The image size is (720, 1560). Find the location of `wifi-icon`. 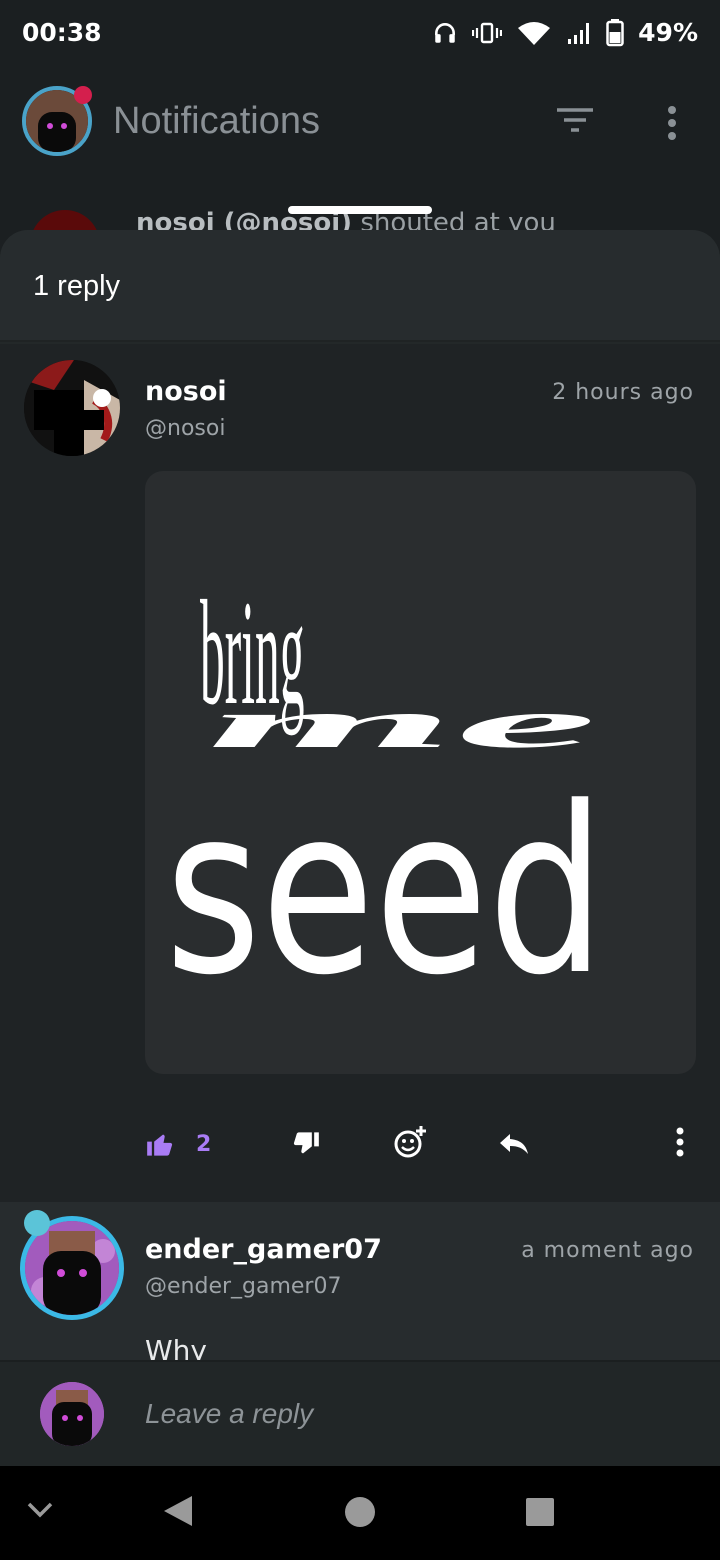

wifi-icon is located at coordinates (534, 33).